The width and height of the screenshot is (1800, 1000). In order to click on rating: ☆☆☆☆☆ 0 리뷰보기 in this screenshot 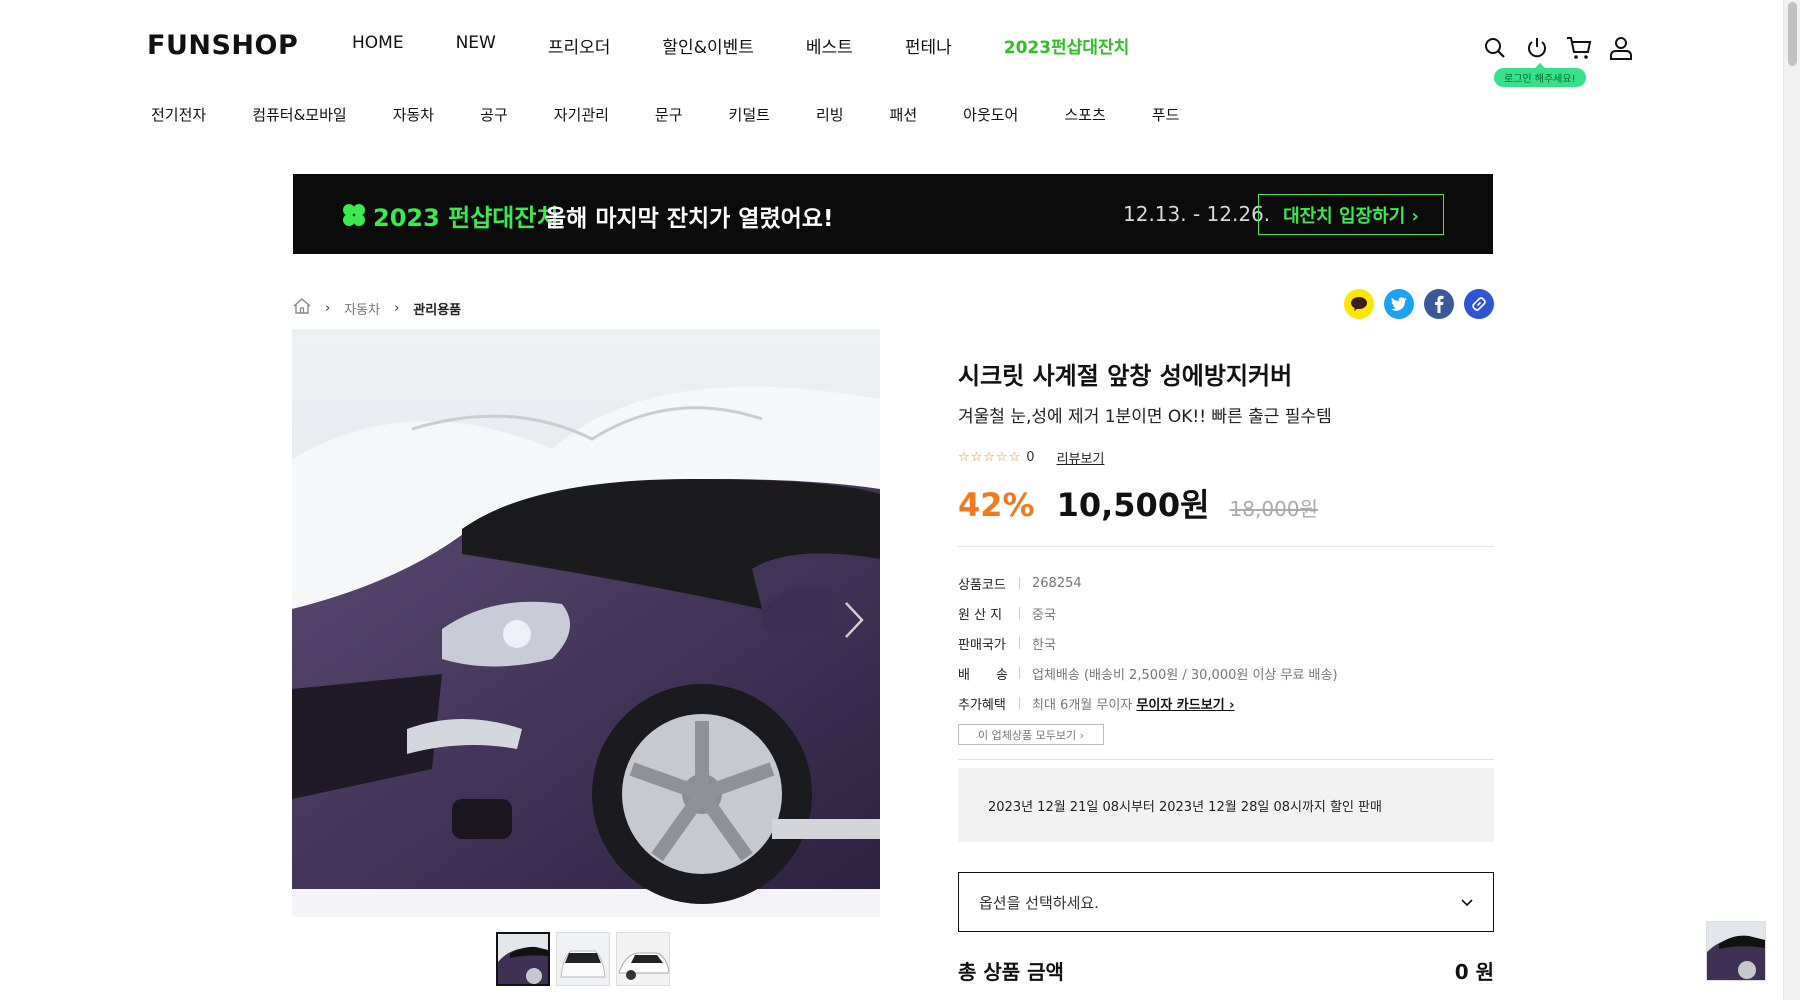, I will do `click(1031, 457)`.